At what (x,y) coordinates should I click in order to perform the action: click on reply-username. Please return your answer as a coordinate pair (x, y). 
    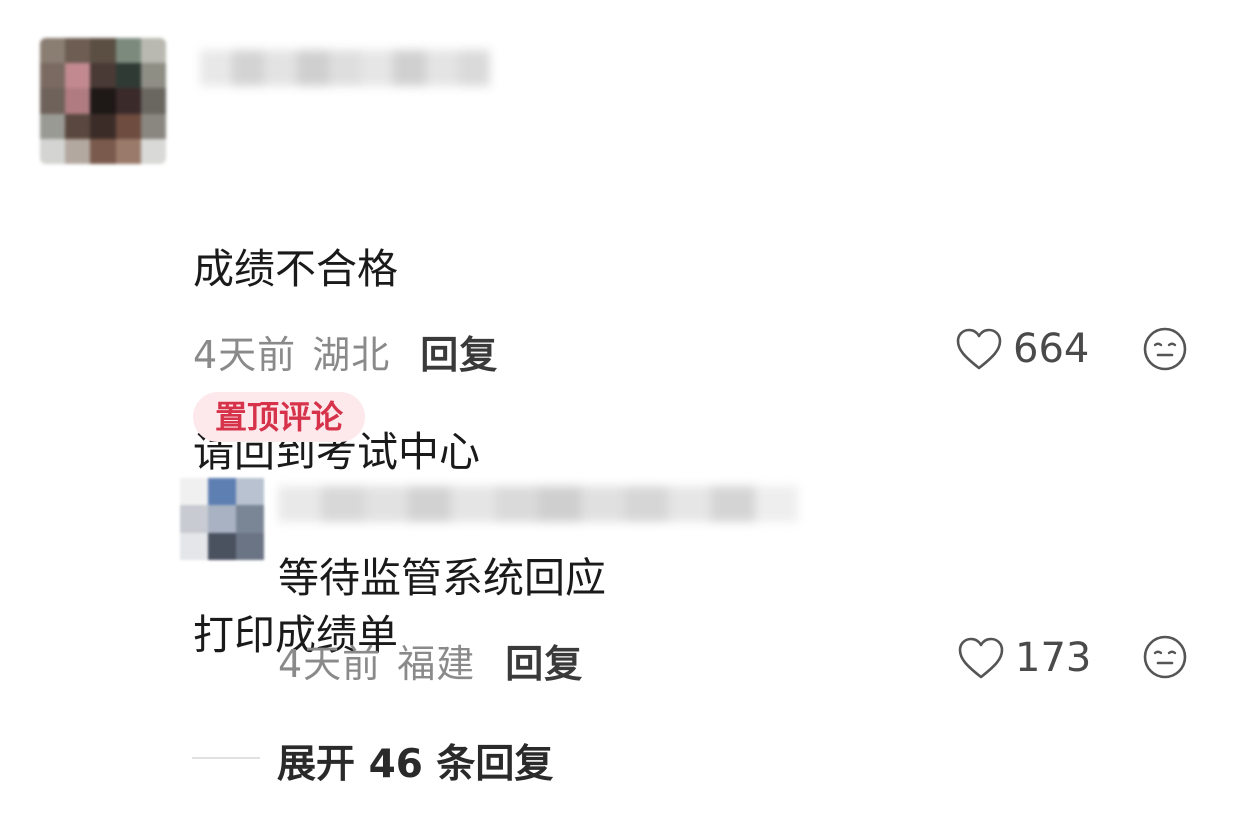
    Looking at the image, I should click on (538, 504).